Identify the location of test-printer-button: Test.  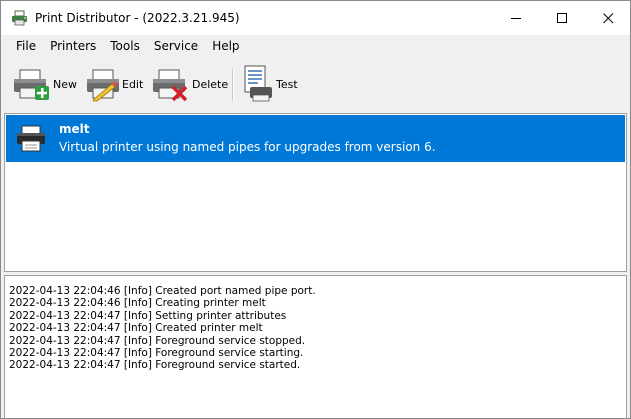
(269, 84).